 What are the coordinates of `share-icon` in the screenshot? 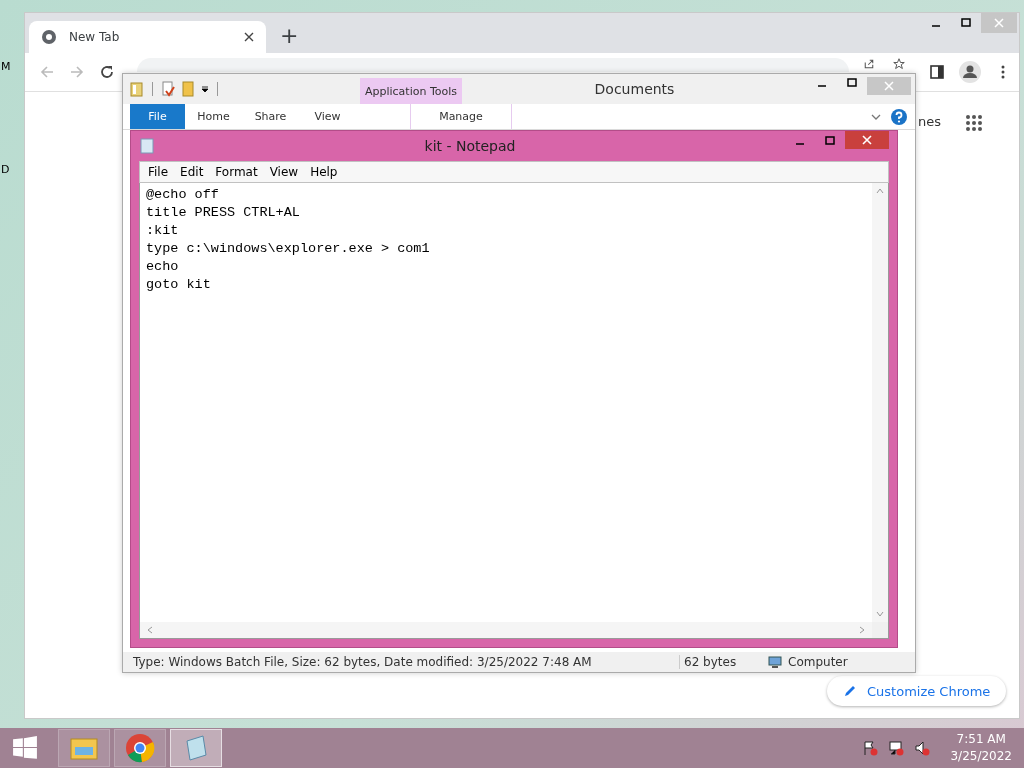 It's located at (869, 64).